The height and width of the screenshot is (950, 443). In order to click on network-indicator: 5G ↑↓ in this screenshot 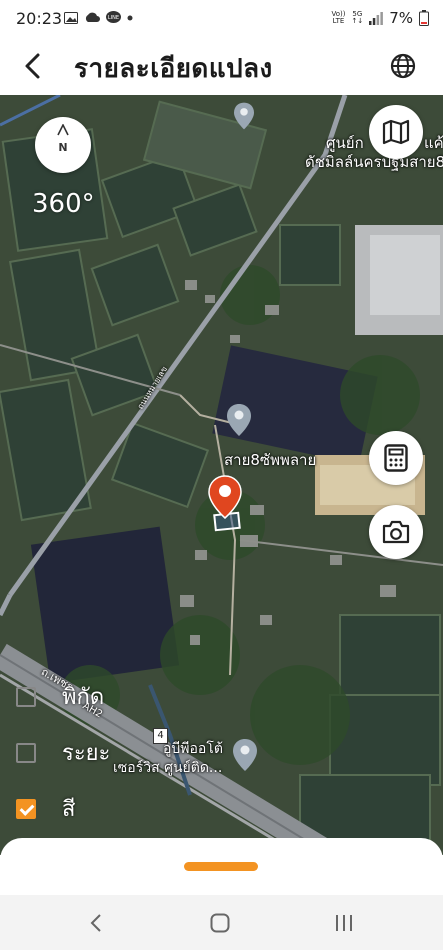, I will do `click(357, 18)`.